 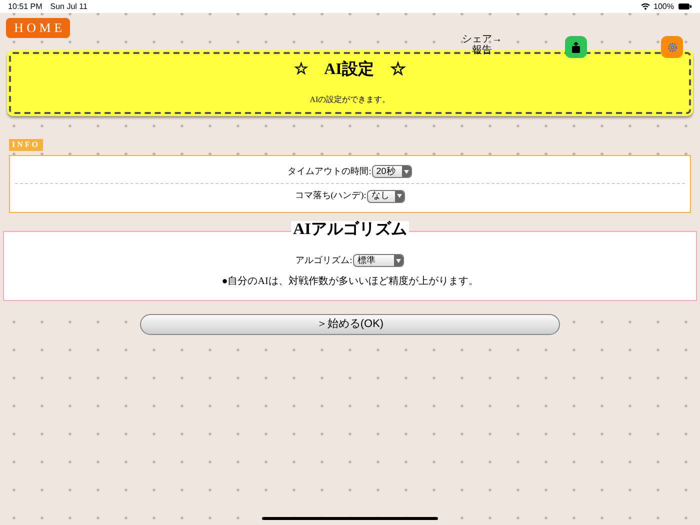 What do you see at coordinates (350, 230) in the screenshot?
I see `algorithm-title: AIアルゴリズム` at bounding box center [350, 230].